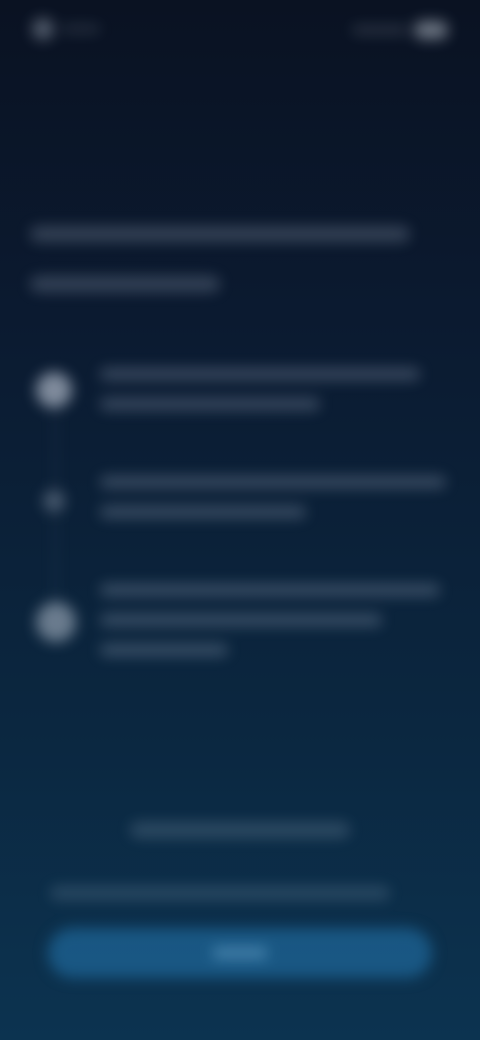  What do you see at coordinates (230, 276) in the screenshot?
I see `page-title` at bounding box center [230, 276].